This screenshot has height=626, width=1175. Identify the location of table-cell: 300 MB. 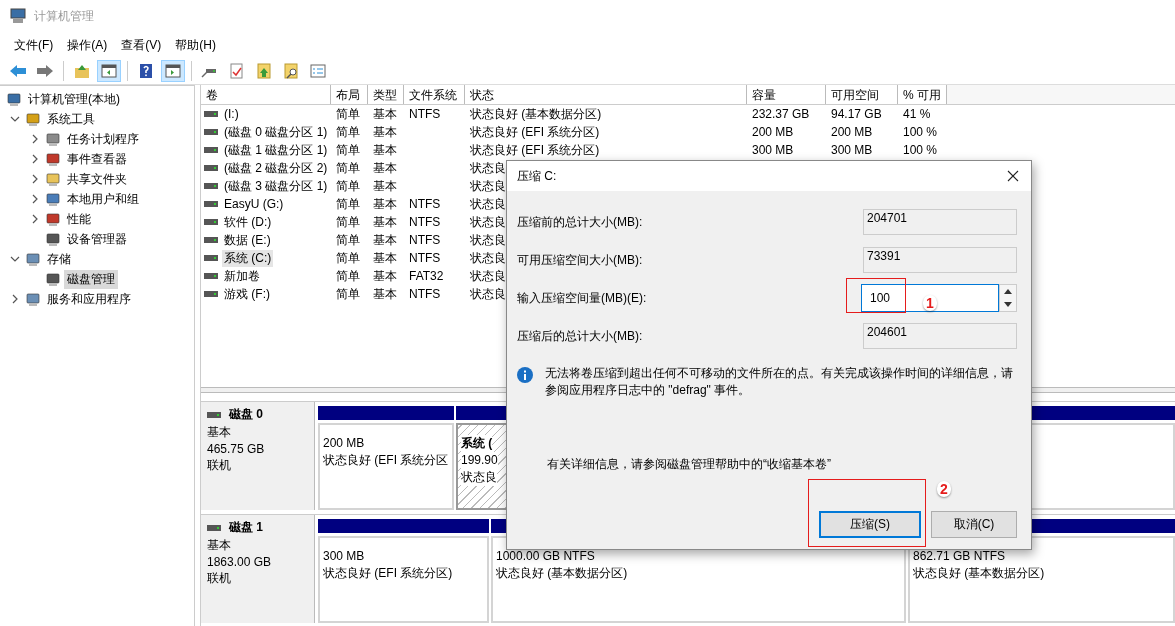
(852, 150).